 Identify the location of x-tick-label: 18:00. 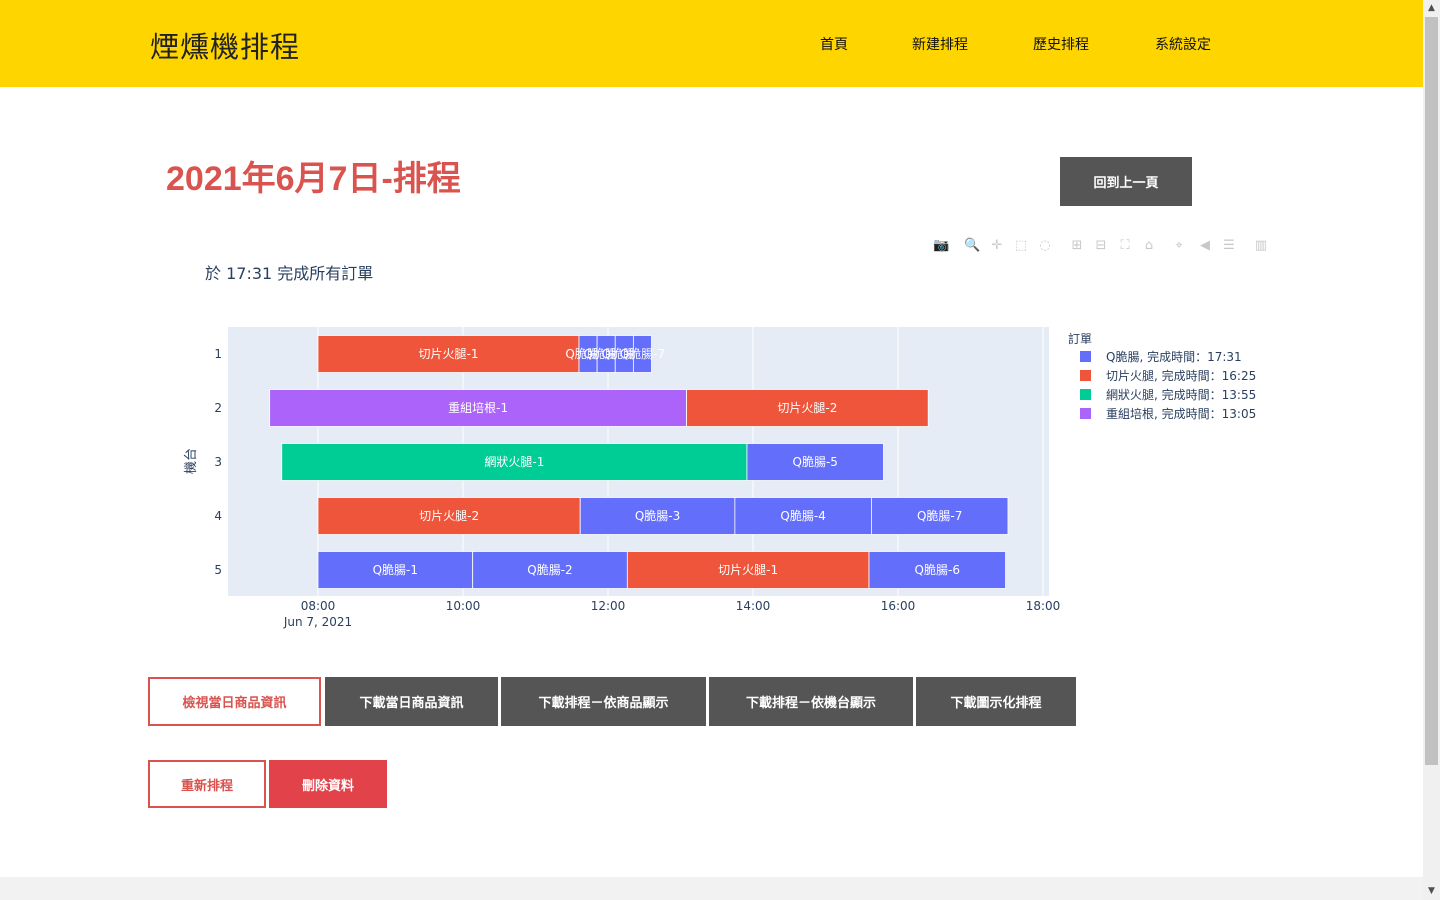
(1043, 606).